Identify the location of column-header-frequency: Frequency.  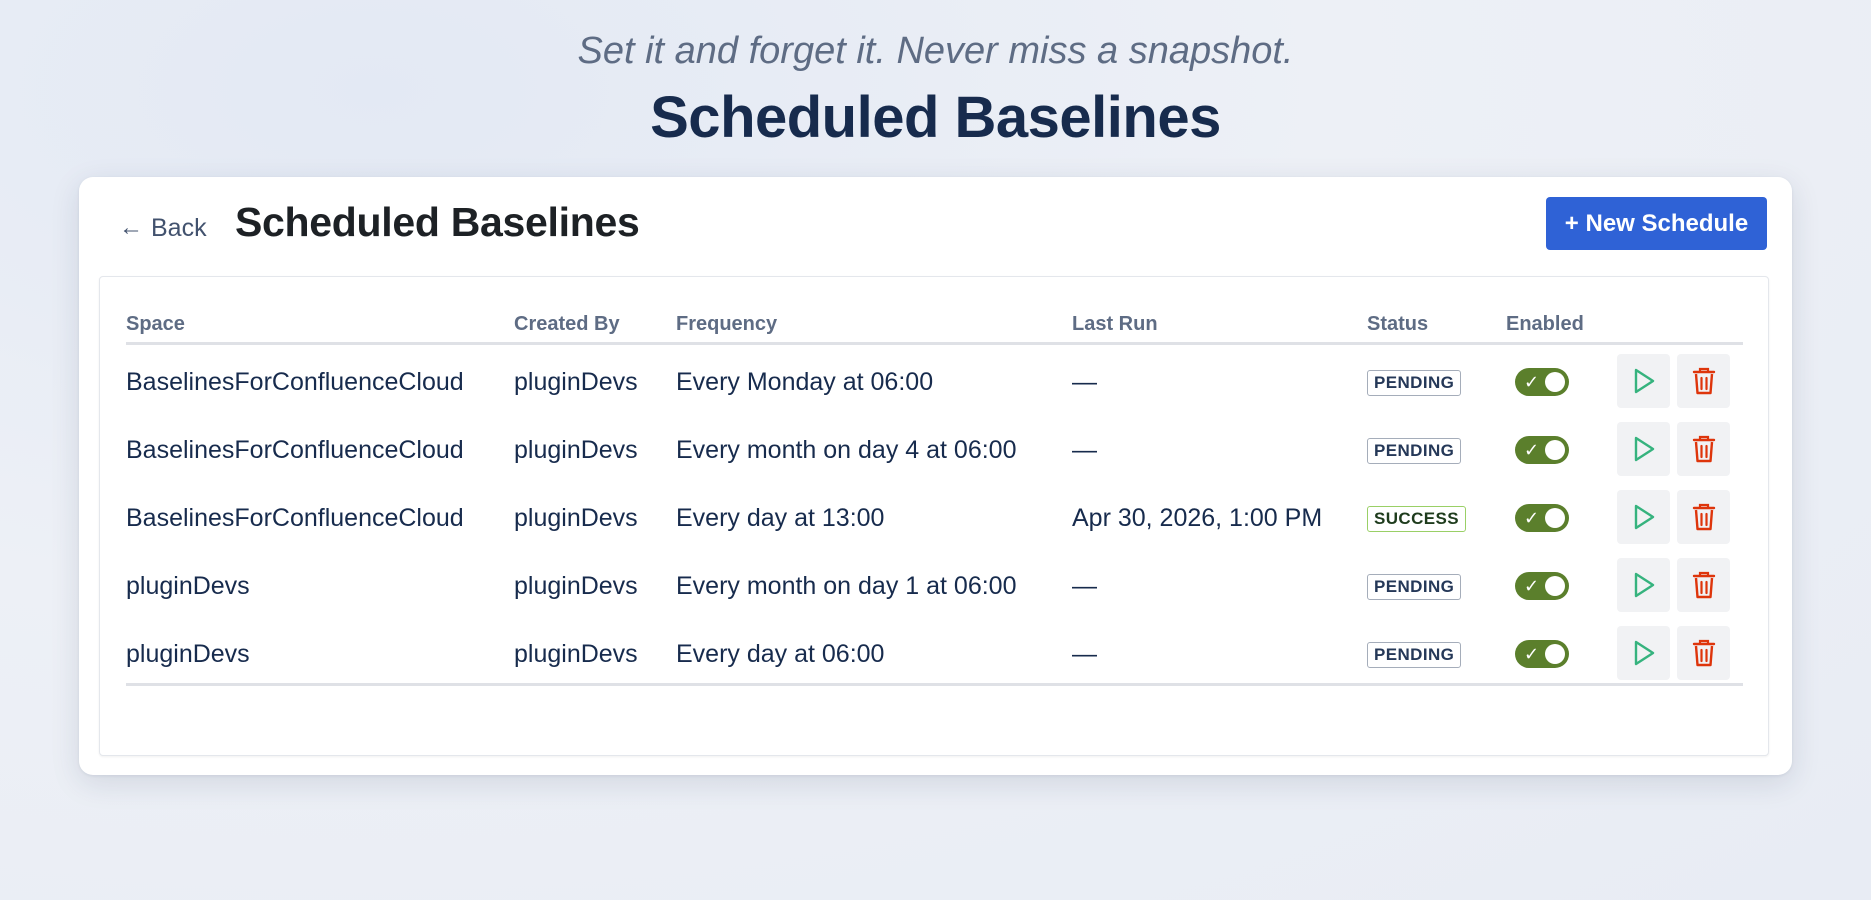
(727, 324).